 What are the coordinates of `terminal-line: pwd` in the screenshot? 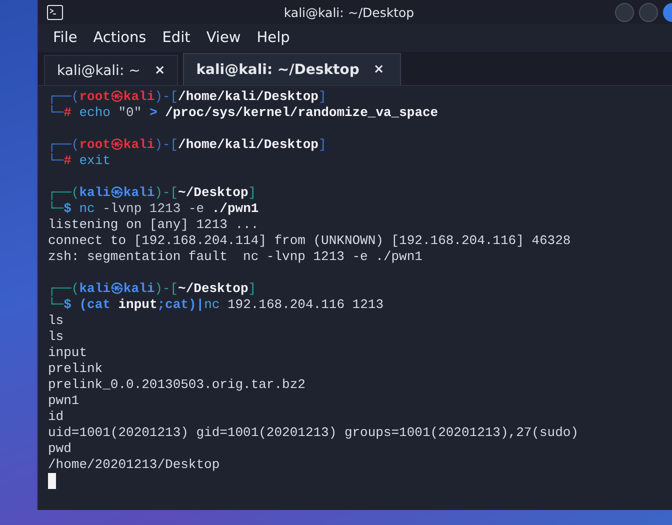 It's located at (60, 449).